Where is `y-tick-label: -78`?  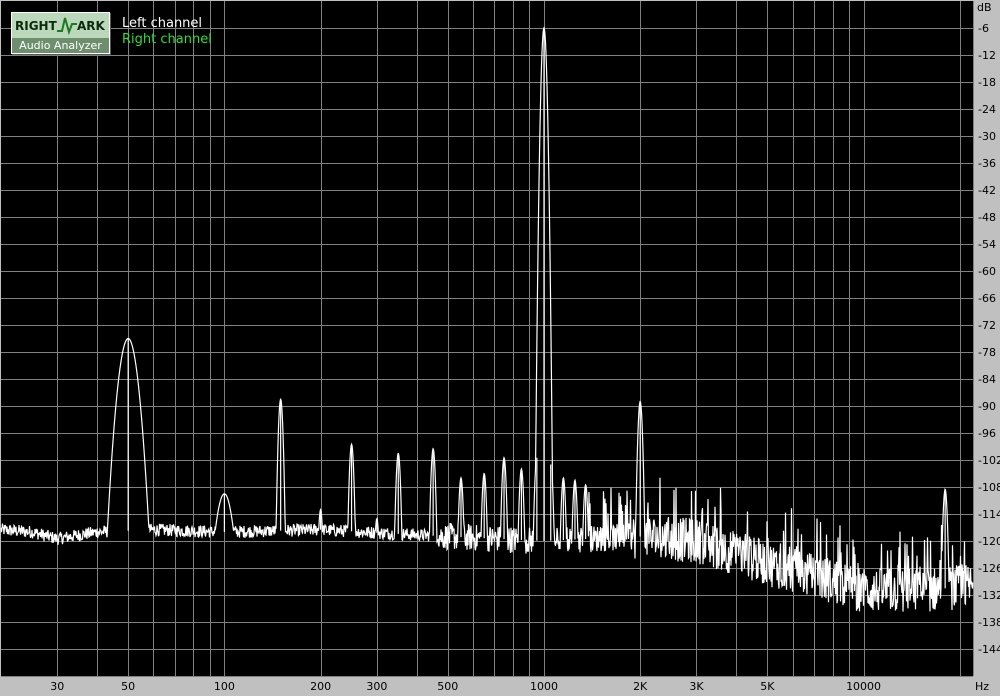 y-tick-label: -78 is located at coordinates (987, 352).